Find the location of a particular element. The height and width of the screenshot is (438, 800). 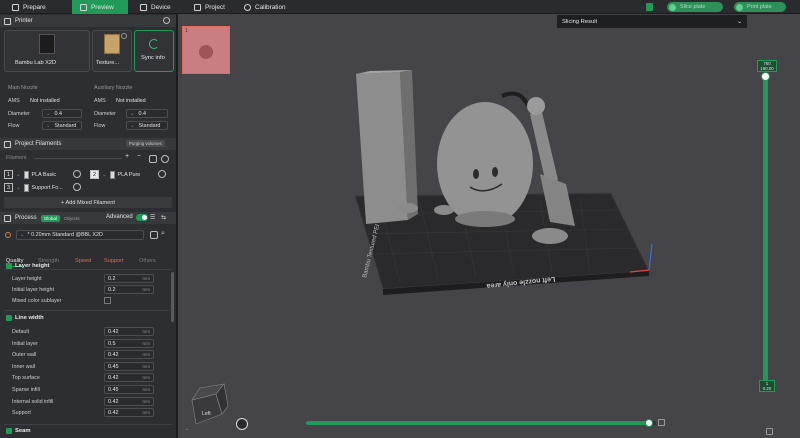

vertical-slider-track is located at coordinates (765, 230).